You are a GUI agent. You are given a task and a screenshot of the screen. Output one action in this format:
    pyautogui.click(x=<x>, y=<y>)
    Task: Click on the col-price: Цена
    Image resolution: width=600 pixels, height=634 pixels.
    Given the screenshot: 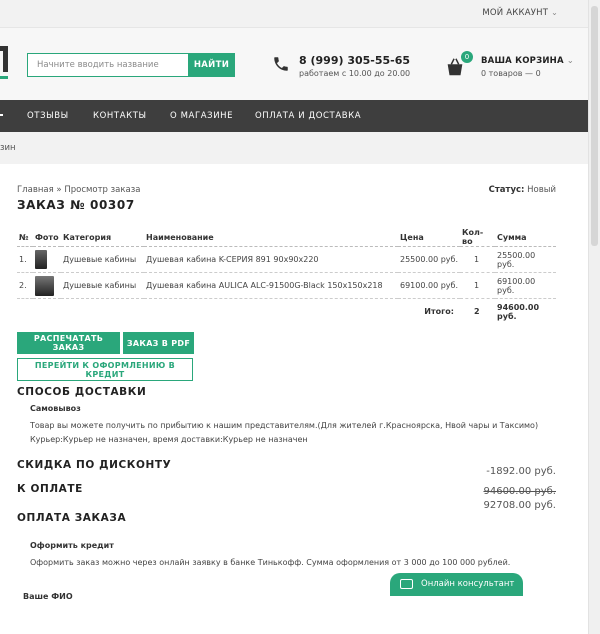 What is the action you would take?
    pyautogui.click(x=429, y=237)
    